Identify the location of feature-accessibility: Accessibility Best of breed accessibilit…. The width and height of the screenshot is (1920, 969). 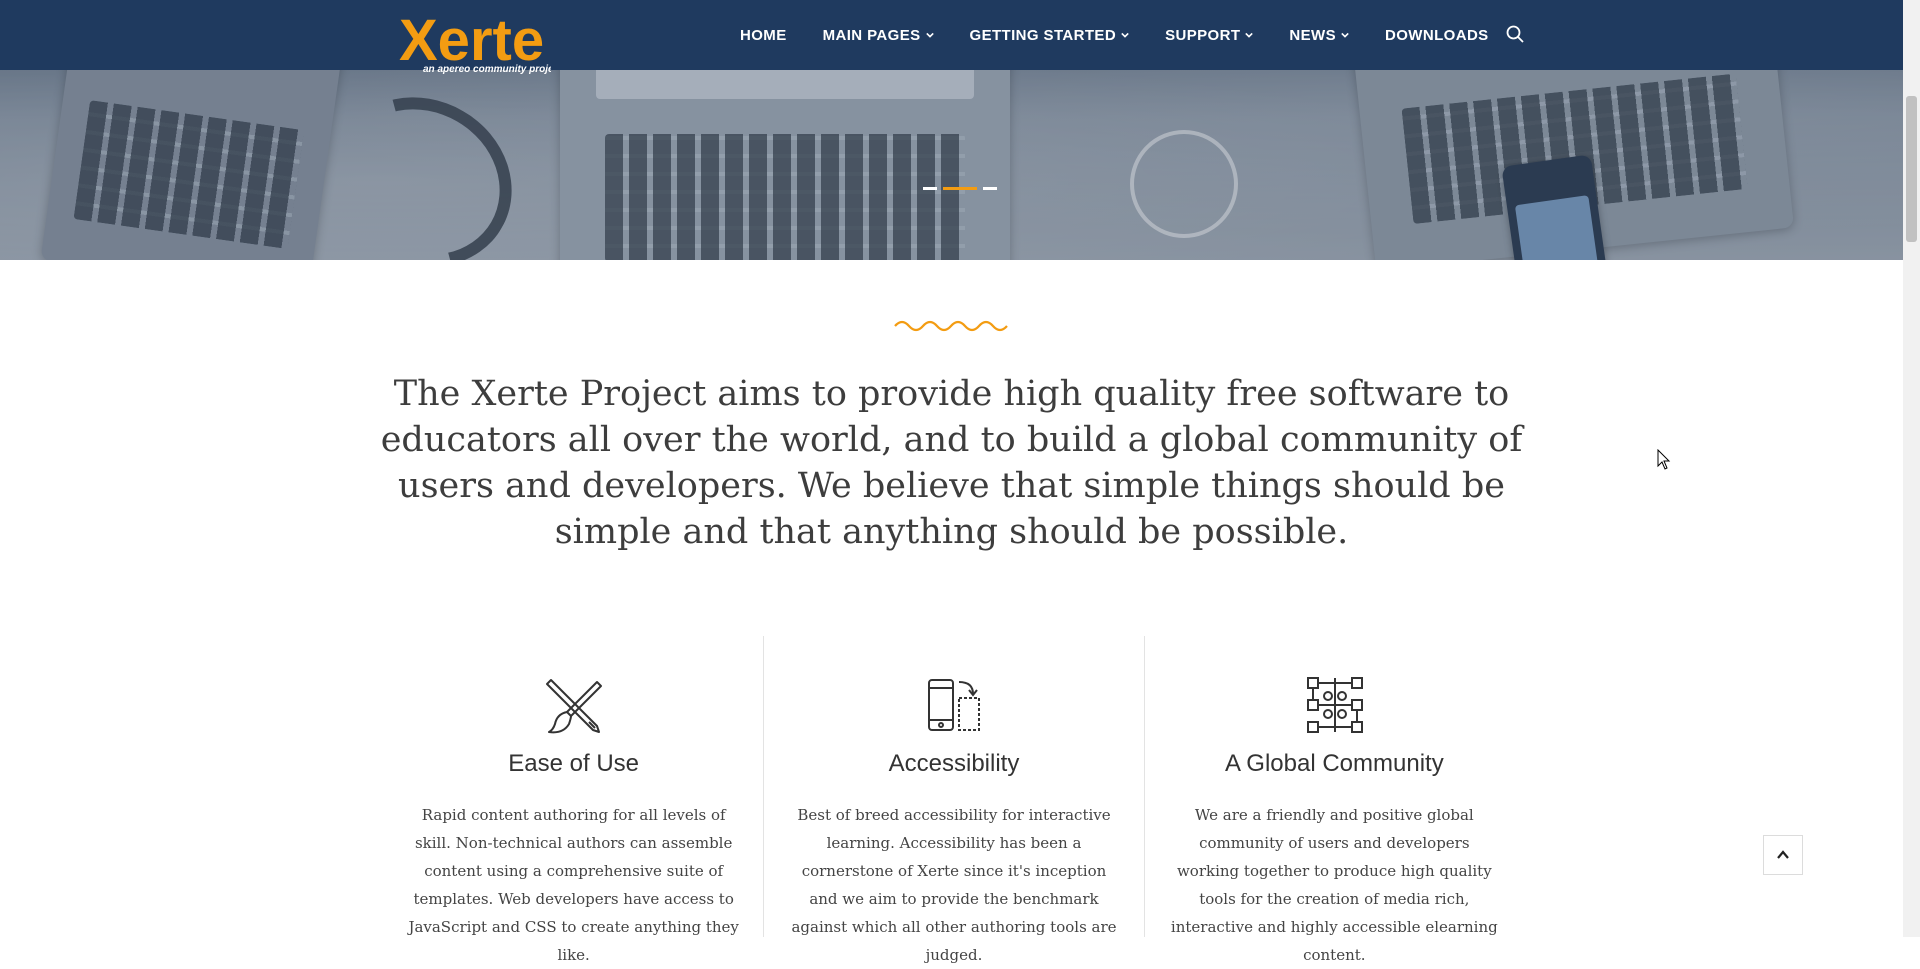
(953, 800).